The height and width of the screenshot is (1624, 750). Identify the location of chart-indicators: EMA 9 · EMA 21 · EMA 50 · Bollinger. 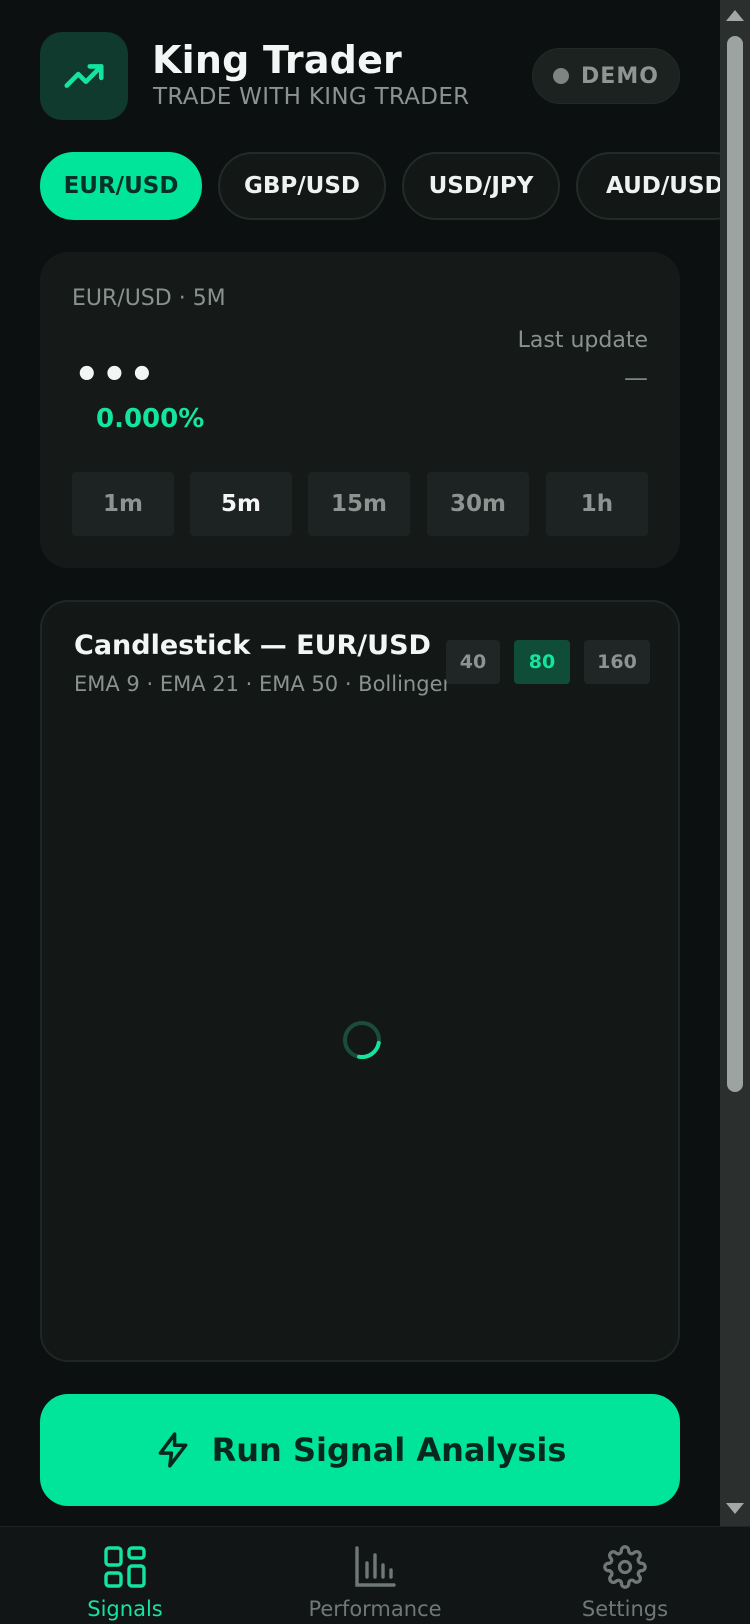
(263, 684).